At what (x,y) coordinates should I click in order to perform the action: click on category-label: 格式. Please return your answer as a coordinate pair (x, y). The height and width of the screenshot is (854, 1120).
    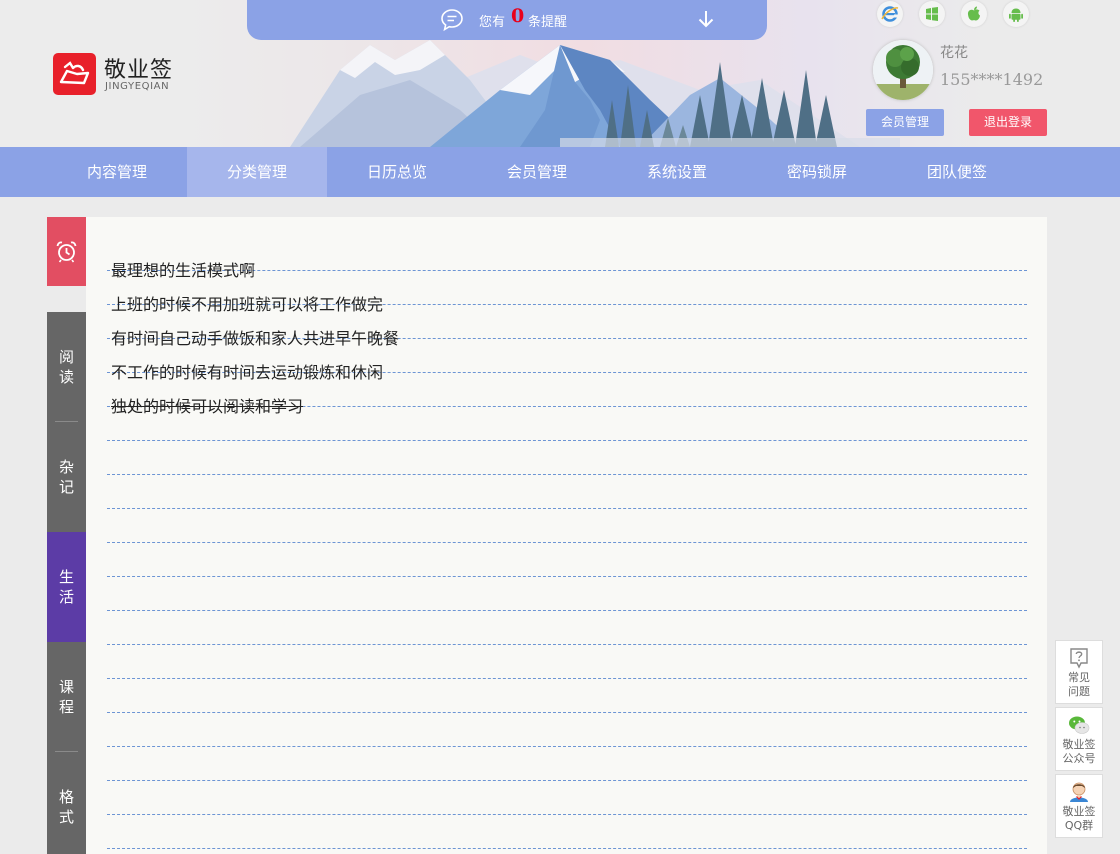
    Looking at the image, I should click on (66, 807).